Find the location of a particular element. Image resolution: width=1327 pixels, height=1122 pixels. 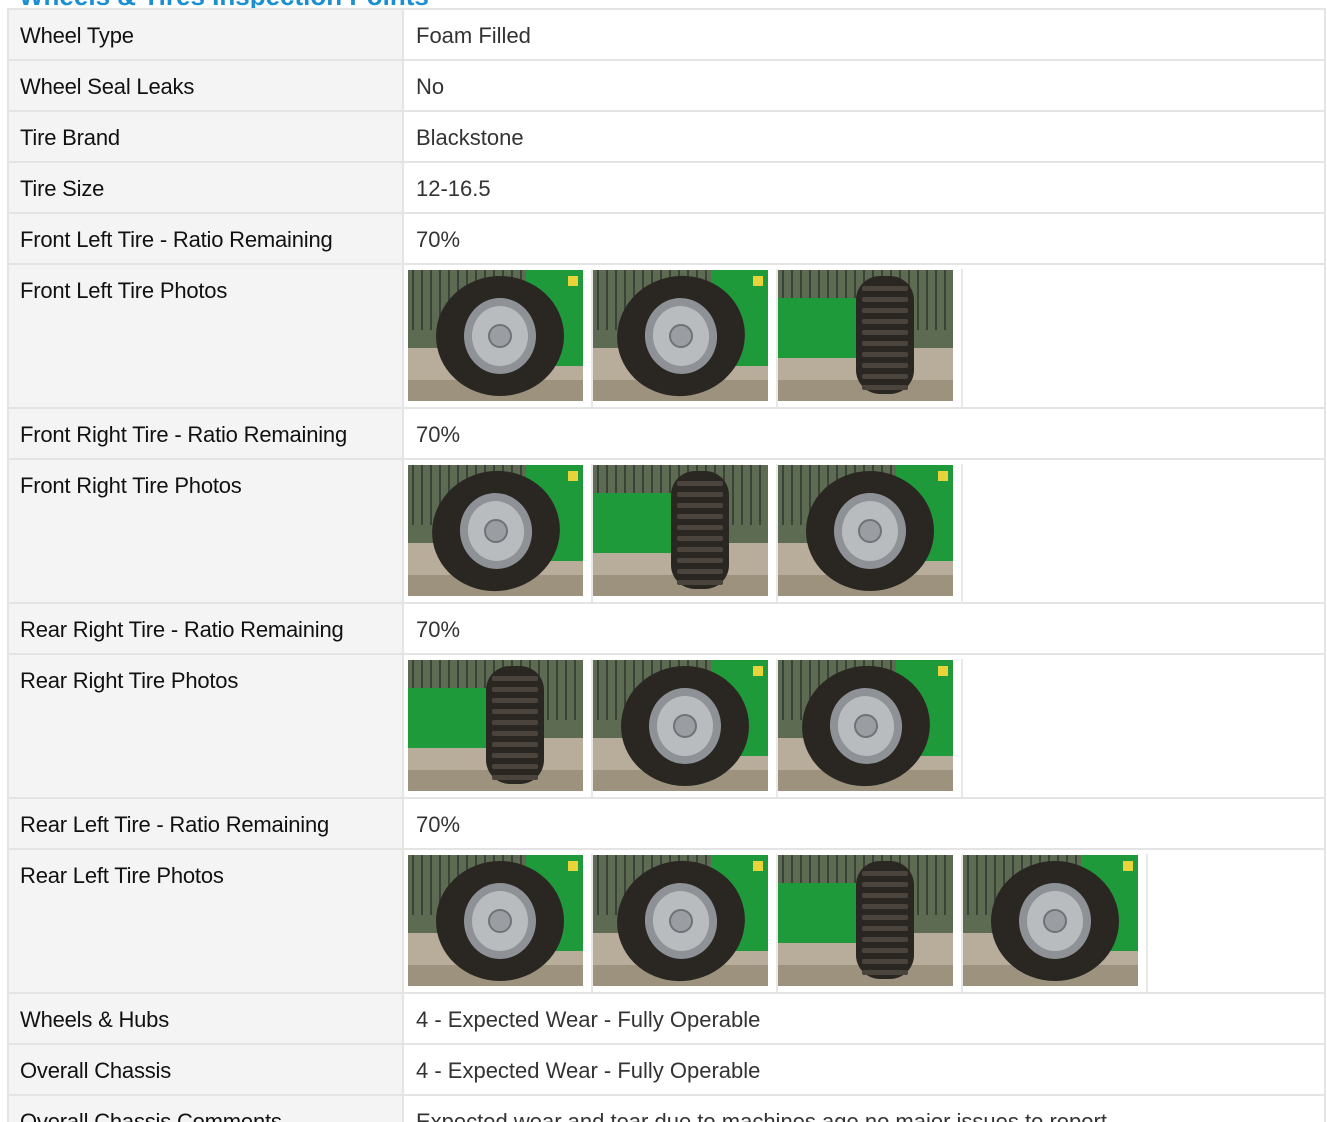

row-label: Wheel Type is located at coordinates (205, 34).